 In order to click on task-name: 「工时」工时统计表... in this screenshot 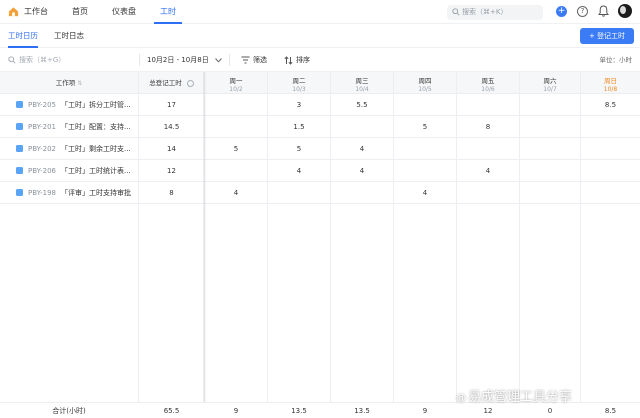, I will do `click(95, 171)`.